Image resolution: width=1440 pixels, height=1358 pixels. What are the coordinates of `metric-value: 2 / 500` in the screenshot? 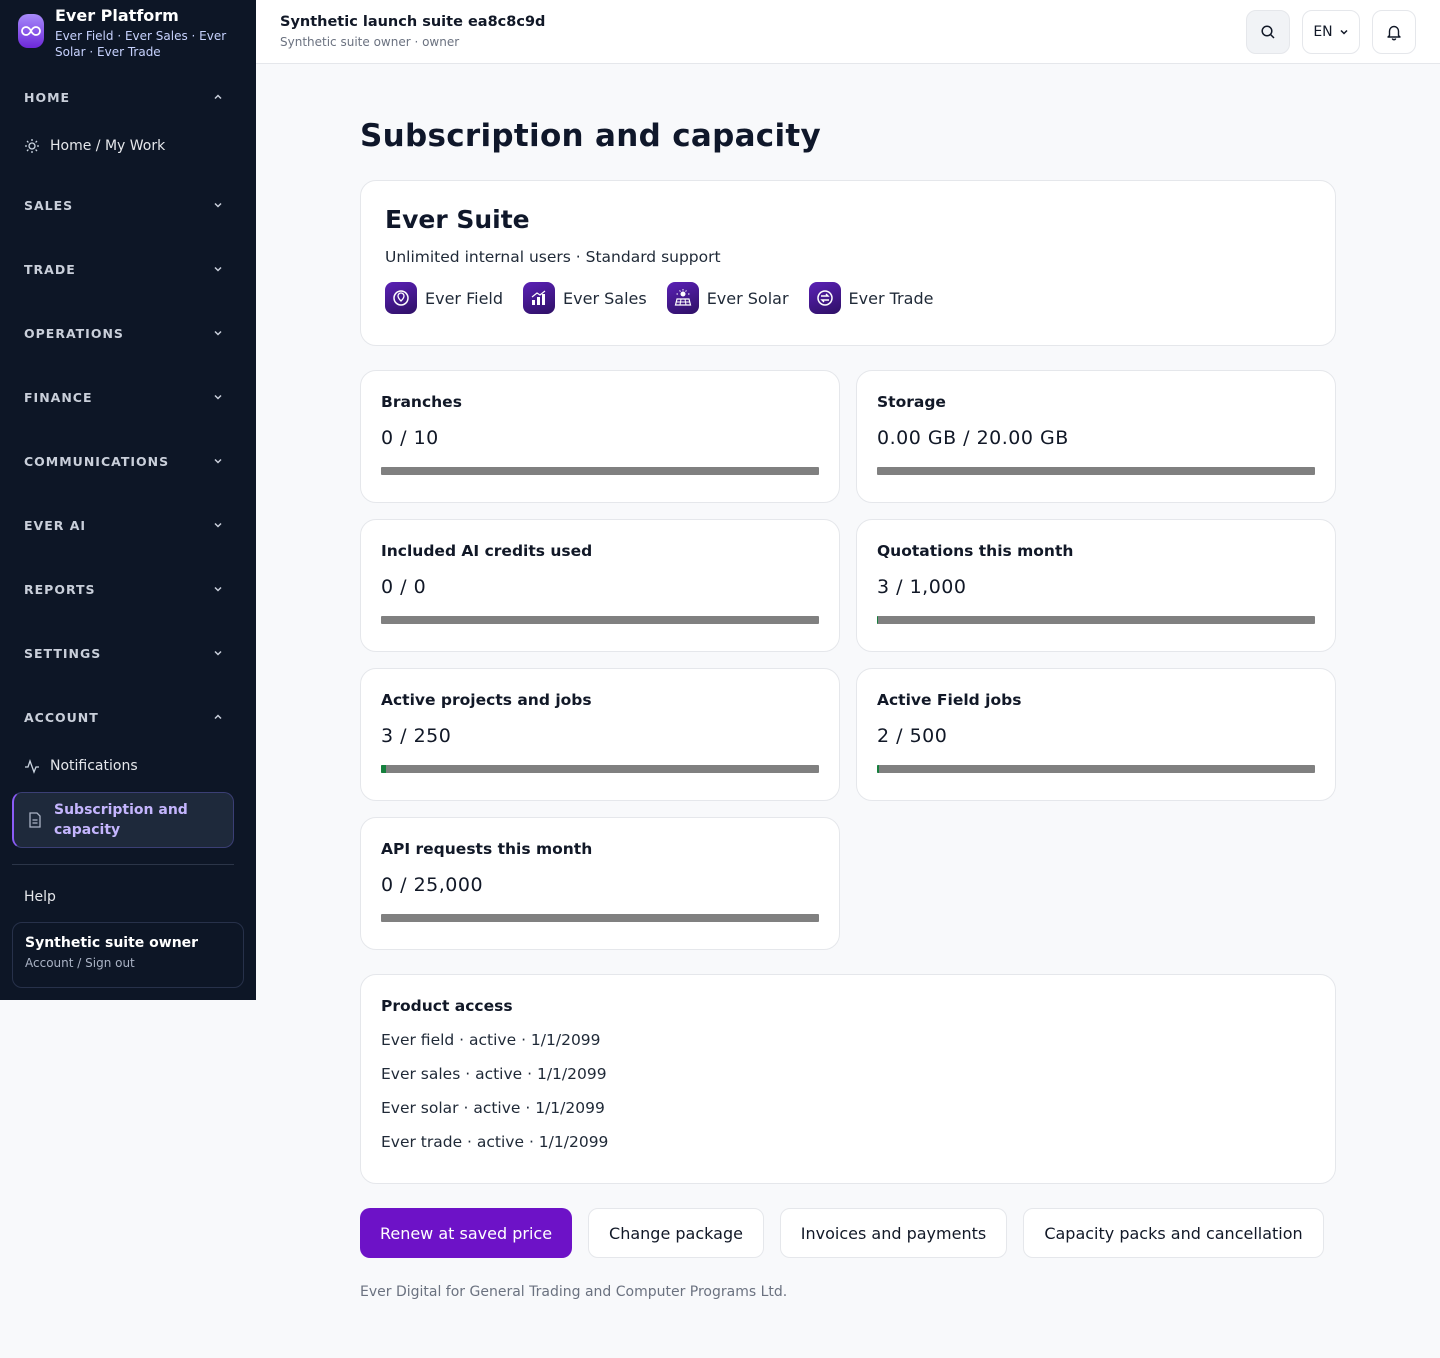 It's located at (912, 736).